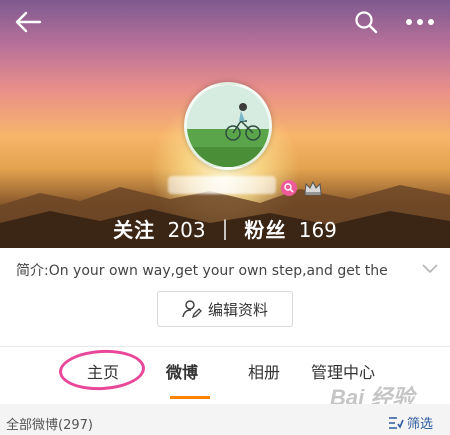 This screenshot has height=435, width=450. Describe the element at coordinates (290, 228) in the screenshot. I see `followers-stat: 粉丝 169` at that location.